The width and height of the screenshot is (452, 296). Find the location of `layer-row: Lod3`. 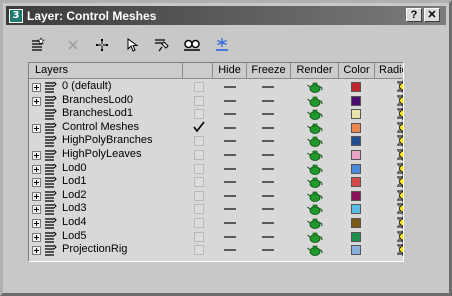

layer-row: Lod3 is located at coordinates (216, 209).